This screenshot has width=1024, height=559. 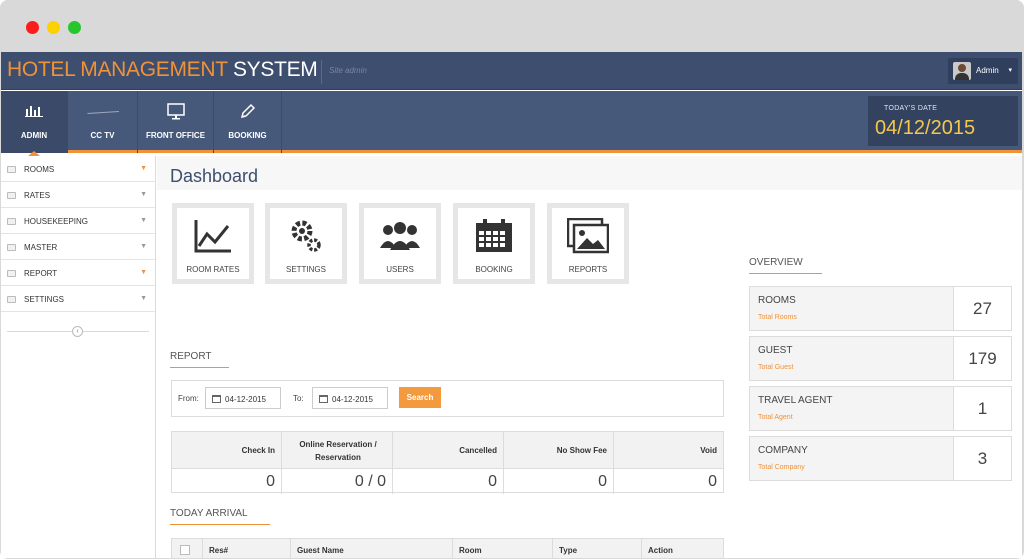 I want to click on overview-card-guest: GUEST Total Guest 179, so click(x=880, y=358).